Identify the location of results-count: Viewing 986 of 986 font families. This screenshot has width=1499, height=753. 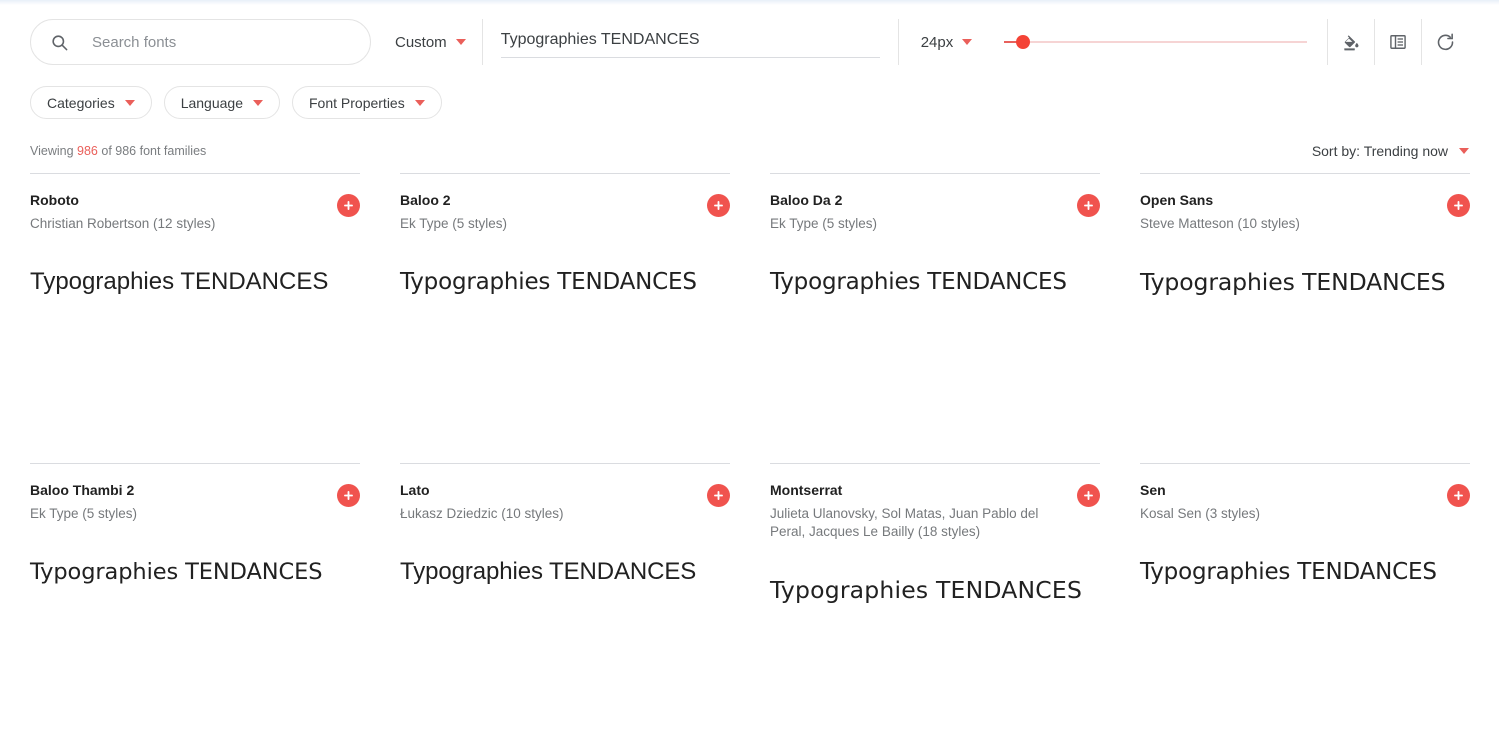
(118, 151).